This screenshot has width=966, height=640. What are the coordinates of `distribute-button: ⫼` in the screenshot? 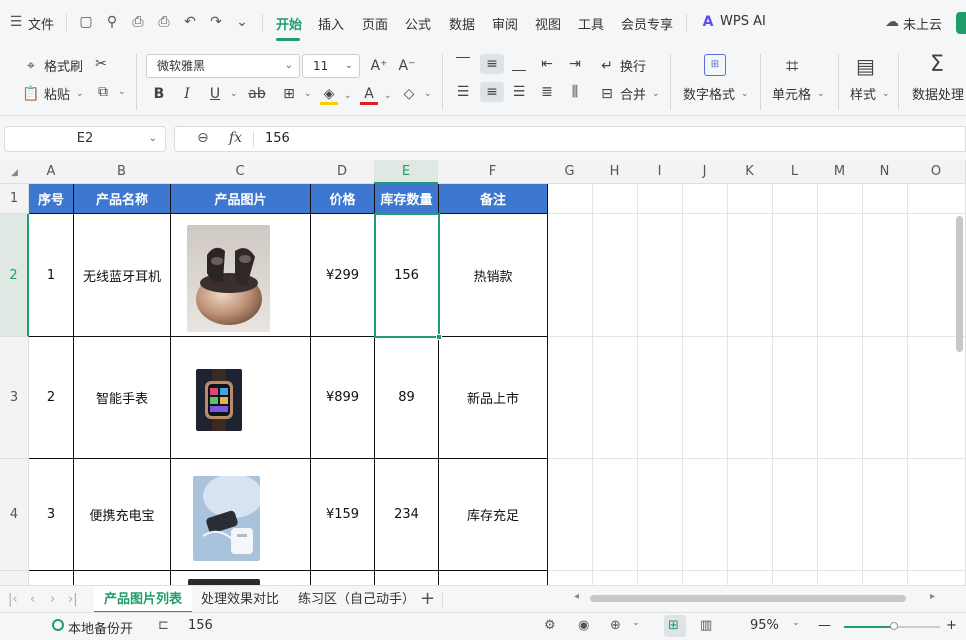 It's located at (575, 92).